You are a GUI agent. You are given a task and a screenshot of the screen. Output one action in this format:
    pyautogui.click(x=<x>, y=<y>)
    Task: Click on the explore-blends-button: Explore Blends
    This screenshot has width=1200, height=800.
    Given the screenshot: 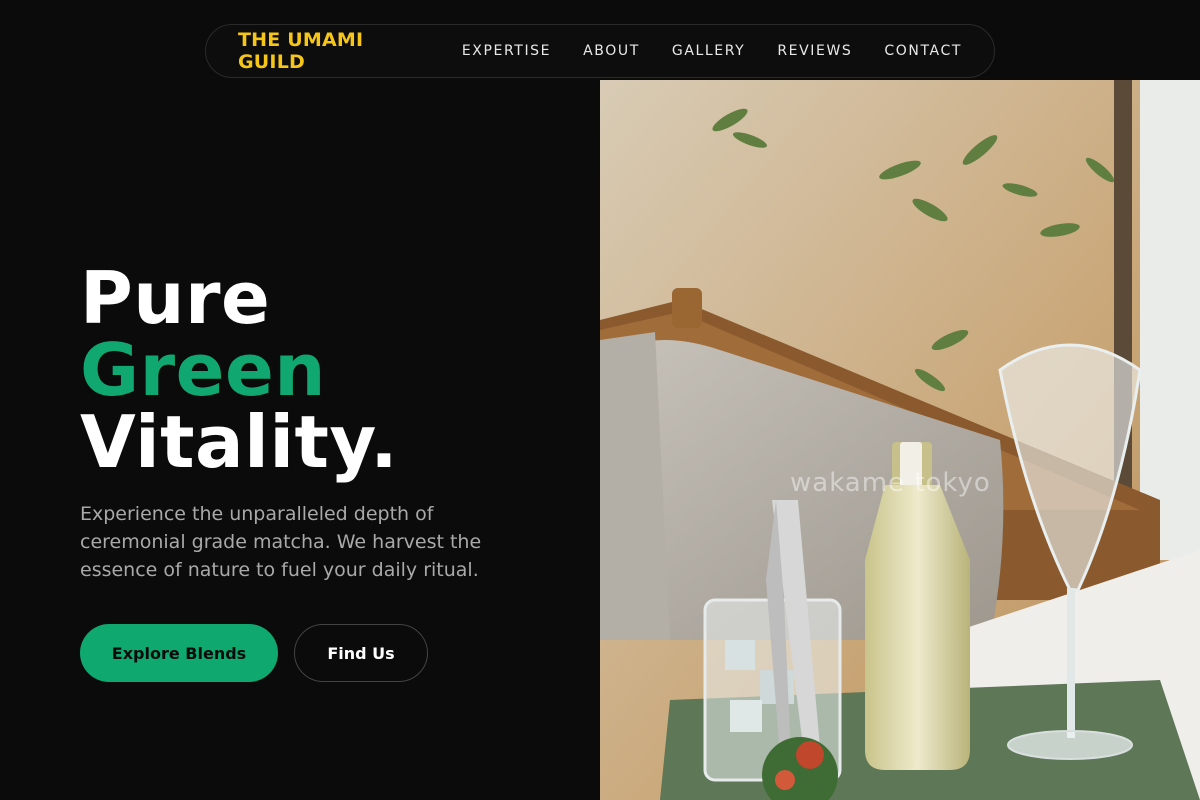 What is the action you would take?
    pyautogui.click(x=179, y=653)
    